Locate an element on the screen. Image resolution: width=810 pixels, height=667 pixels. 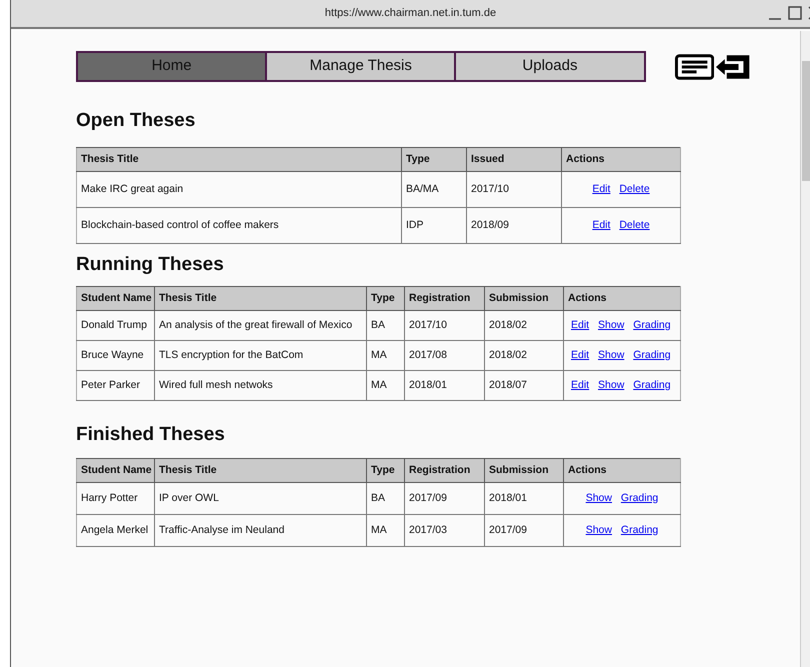
section-heading: Running Theses is located at coordinates (150, 265).